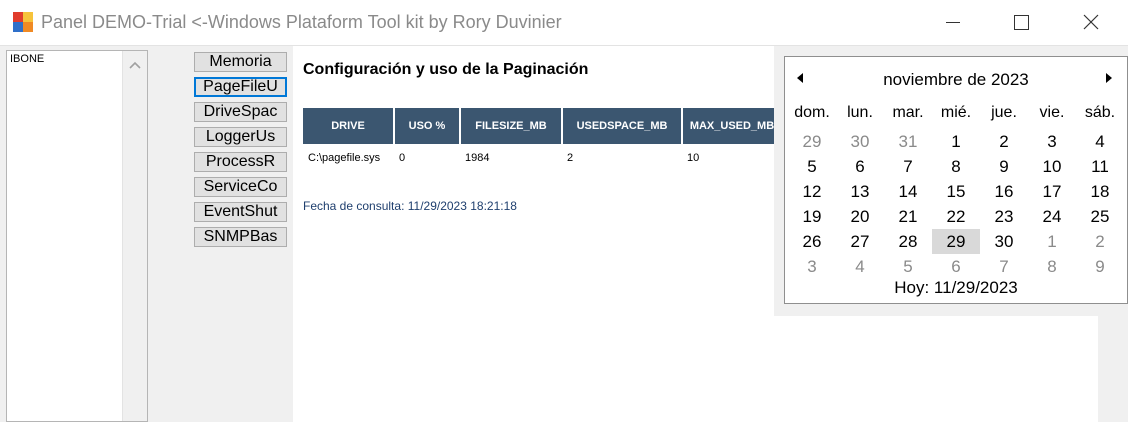 The width and height of the screenshot is (1128, 422). I want to click on close-button, so click(1091, 22).